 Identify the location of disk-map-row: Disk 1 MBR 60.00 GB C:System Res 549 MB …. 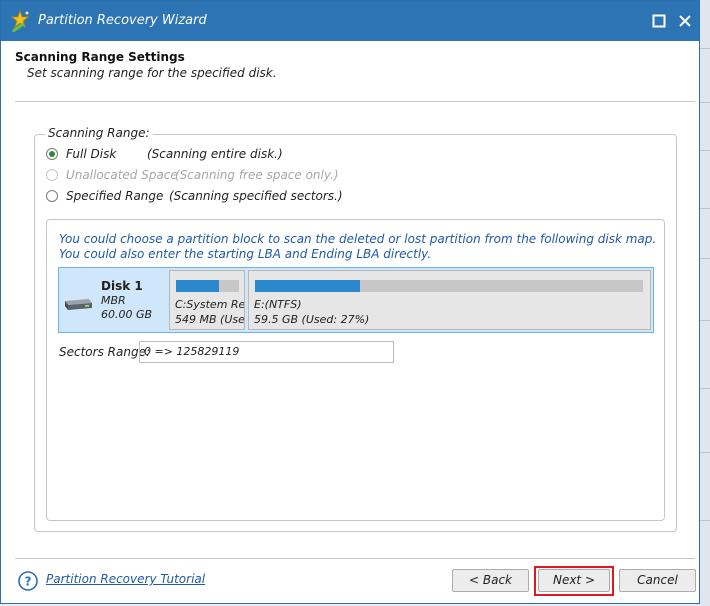
(356, 300).